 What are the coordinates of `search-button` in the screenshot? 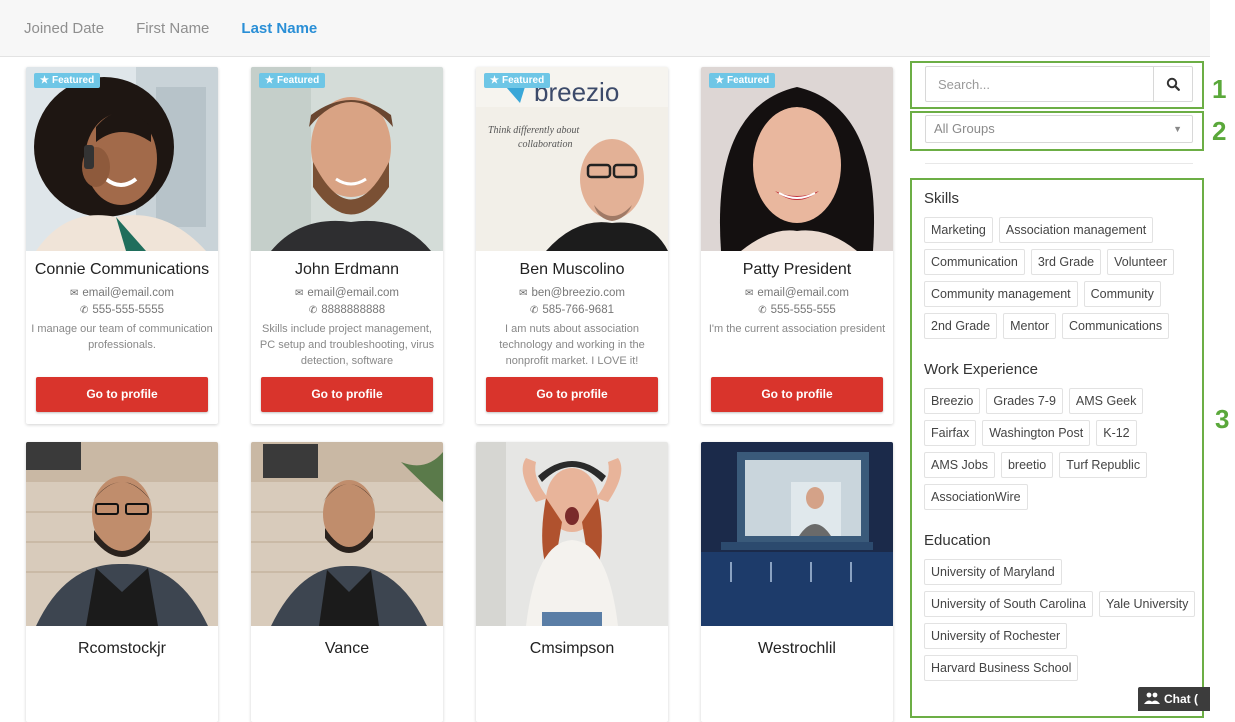 It's located at (1172, 84).